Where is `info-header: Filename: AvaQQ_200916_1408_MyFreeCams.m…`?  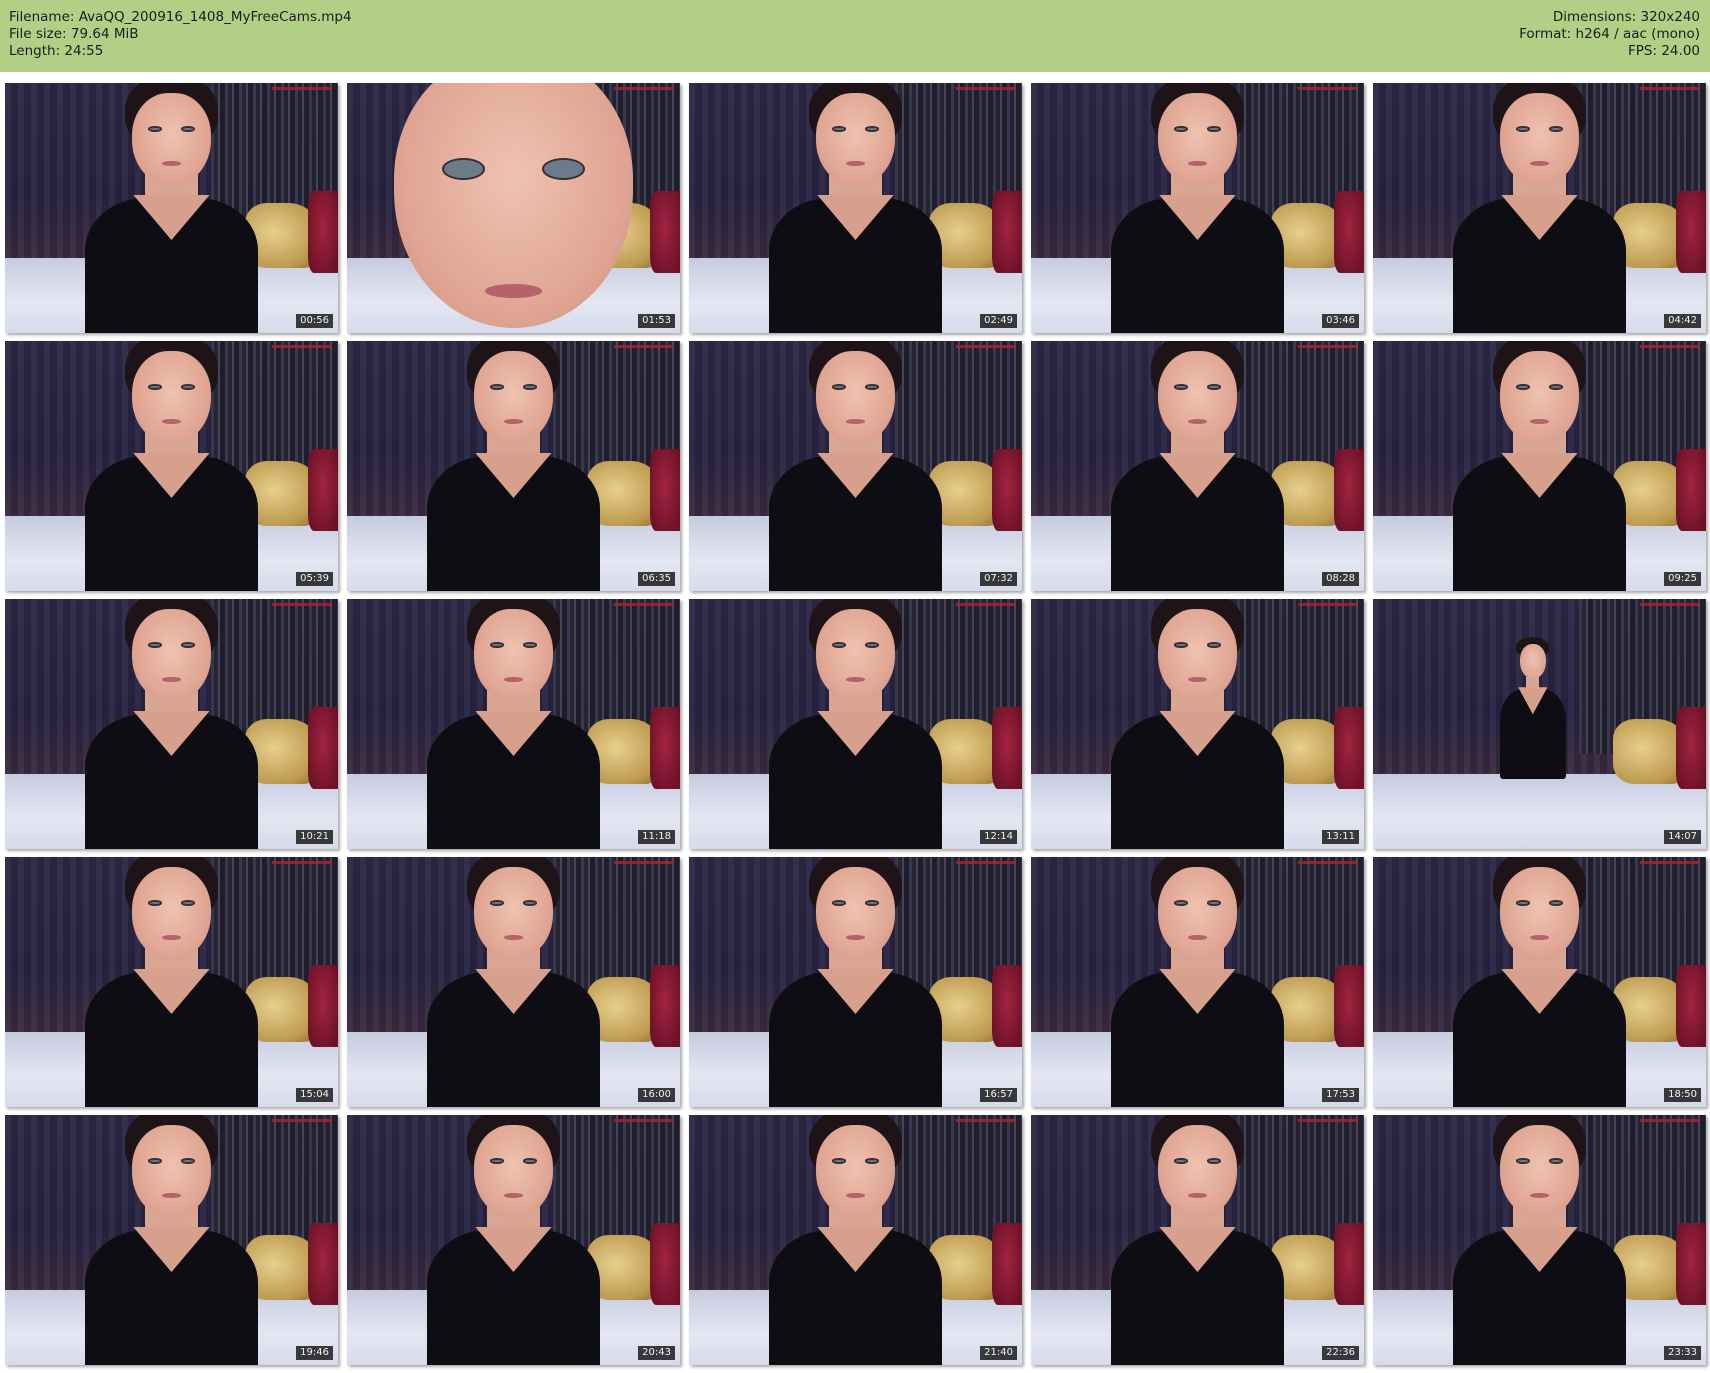 info-header: Filename: AvaQQ_200916_1408_MyFreeCams.m… is located at coordinates (855, 36).